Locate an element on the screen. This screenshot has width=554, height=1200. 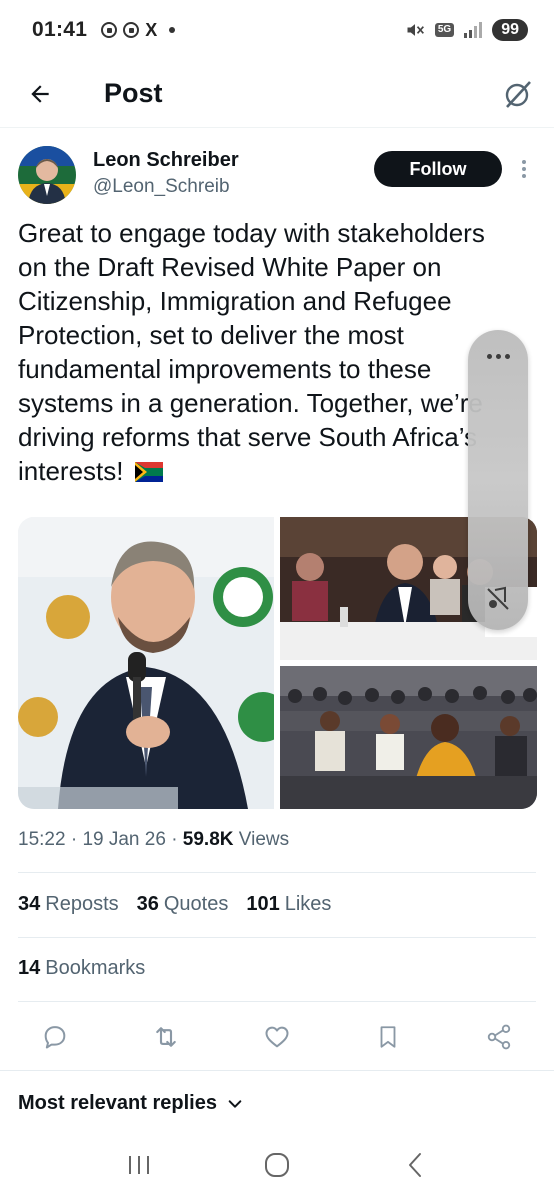
home-icon is located at coordinates (277, 1165).